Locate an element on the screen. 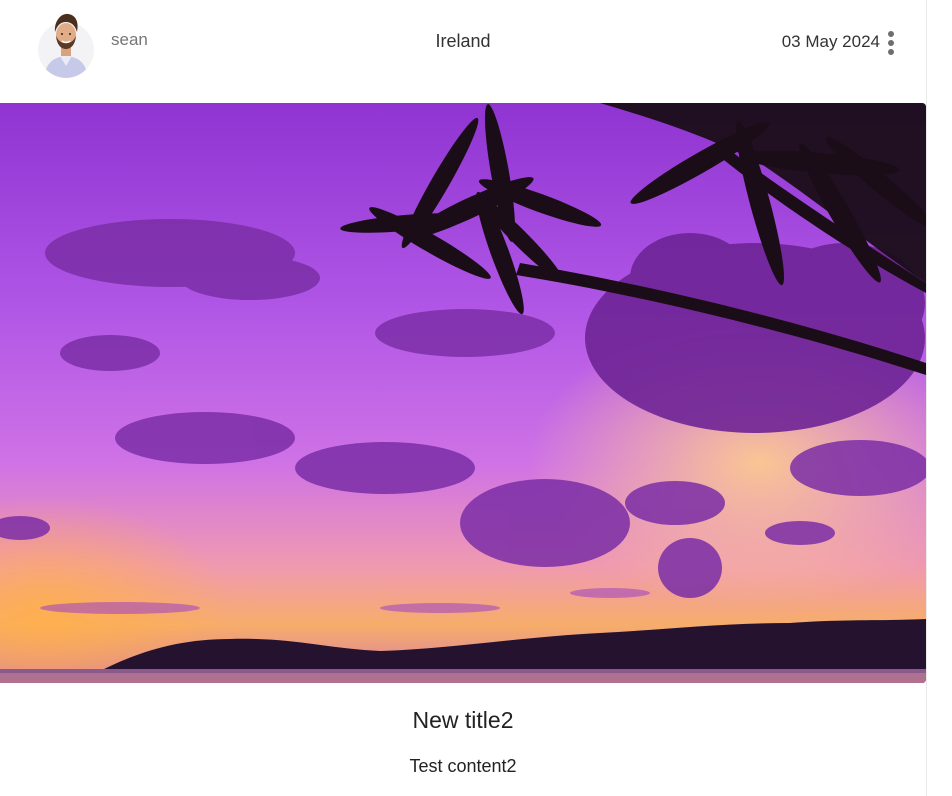 The image size is (952, 796). more-vertical-icon is located at coordinates (891, 44).